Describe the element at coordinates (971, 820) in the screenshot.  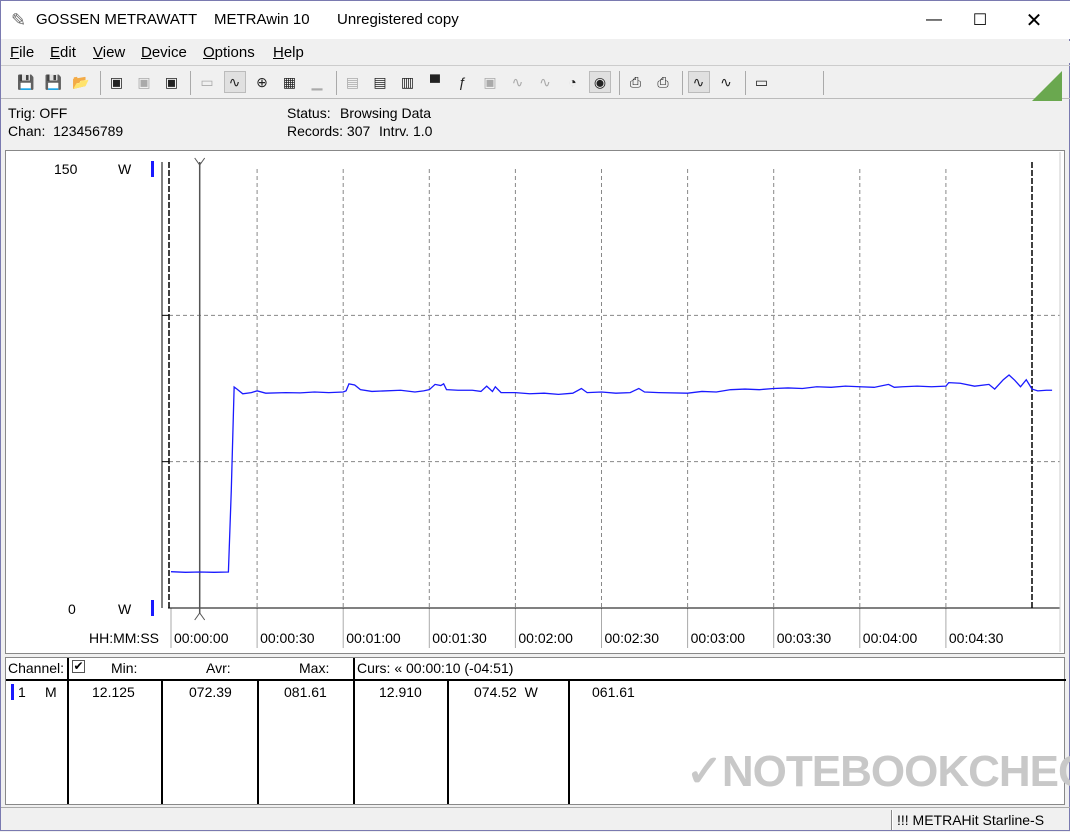
I see `device-status: !!! METRAHit Starline-S` at that location.